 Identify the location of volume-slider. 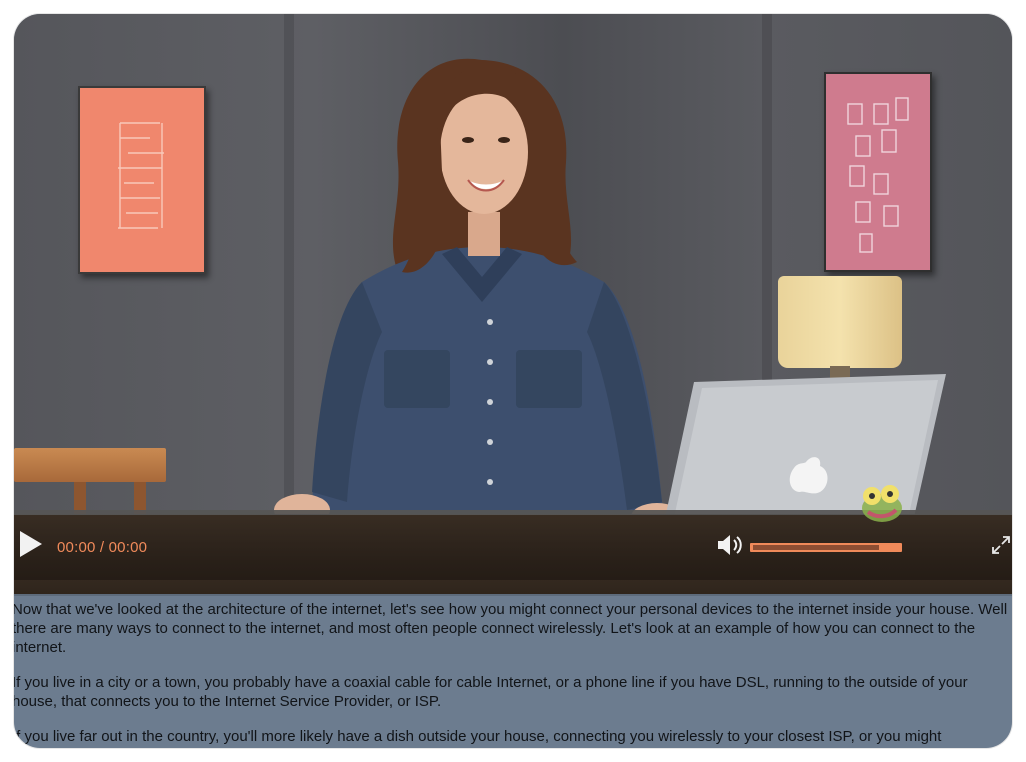
(826, 547).